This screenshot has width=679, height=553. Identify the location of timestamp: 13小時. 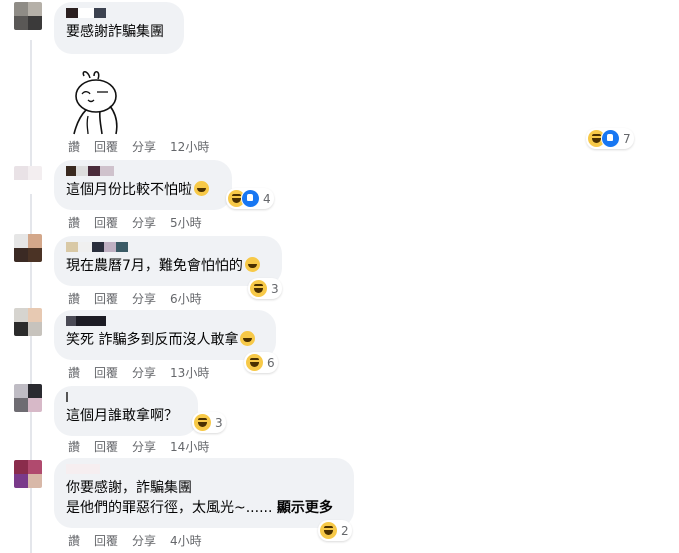
(189, 372).